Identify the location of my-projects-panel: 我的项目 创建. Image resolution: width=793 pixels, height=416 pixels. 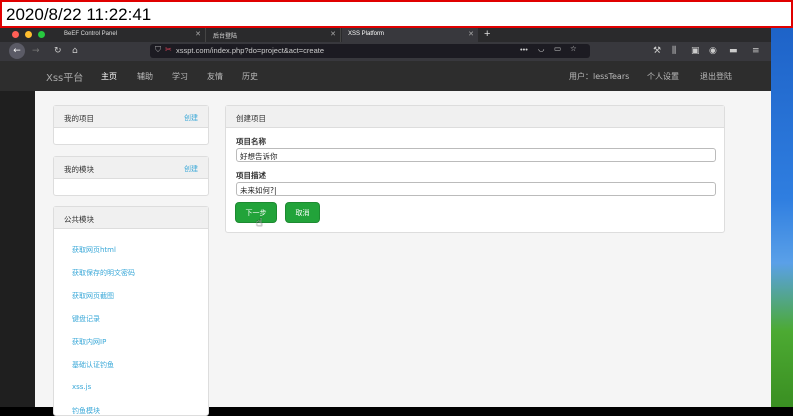
(131, 125).